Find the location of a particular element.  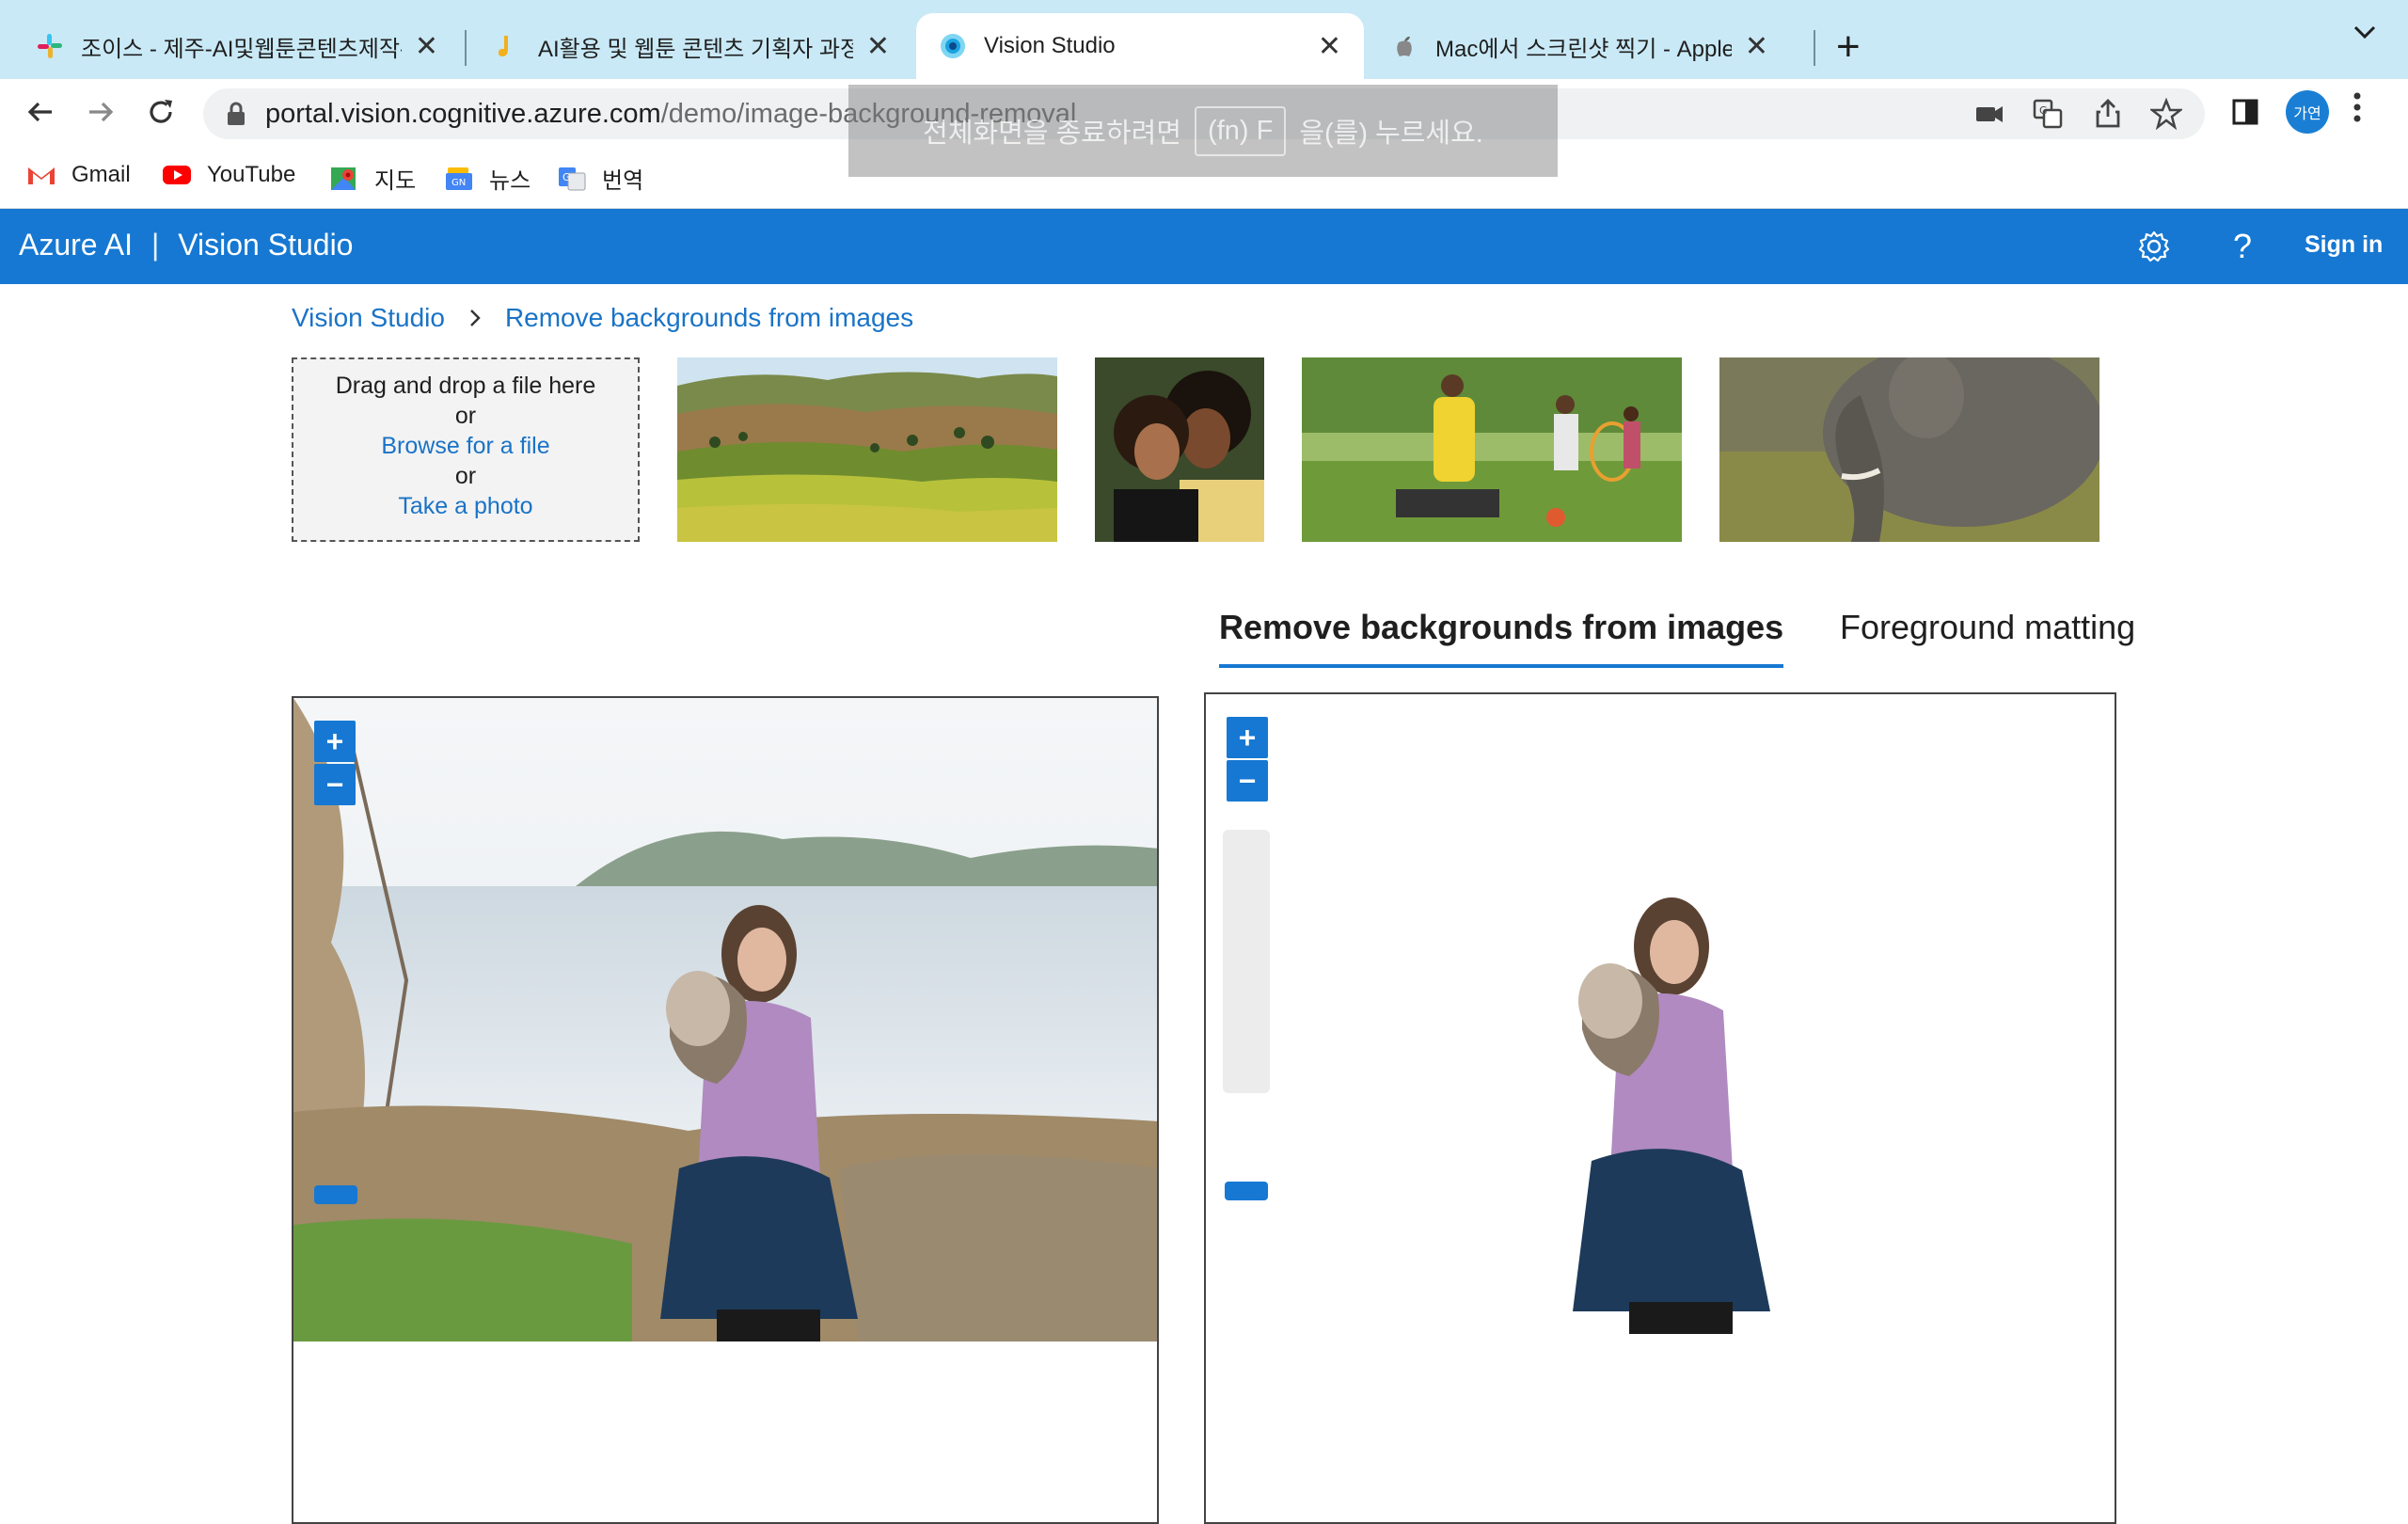

sample-image-elephant is located at coordinates (1909, 450).